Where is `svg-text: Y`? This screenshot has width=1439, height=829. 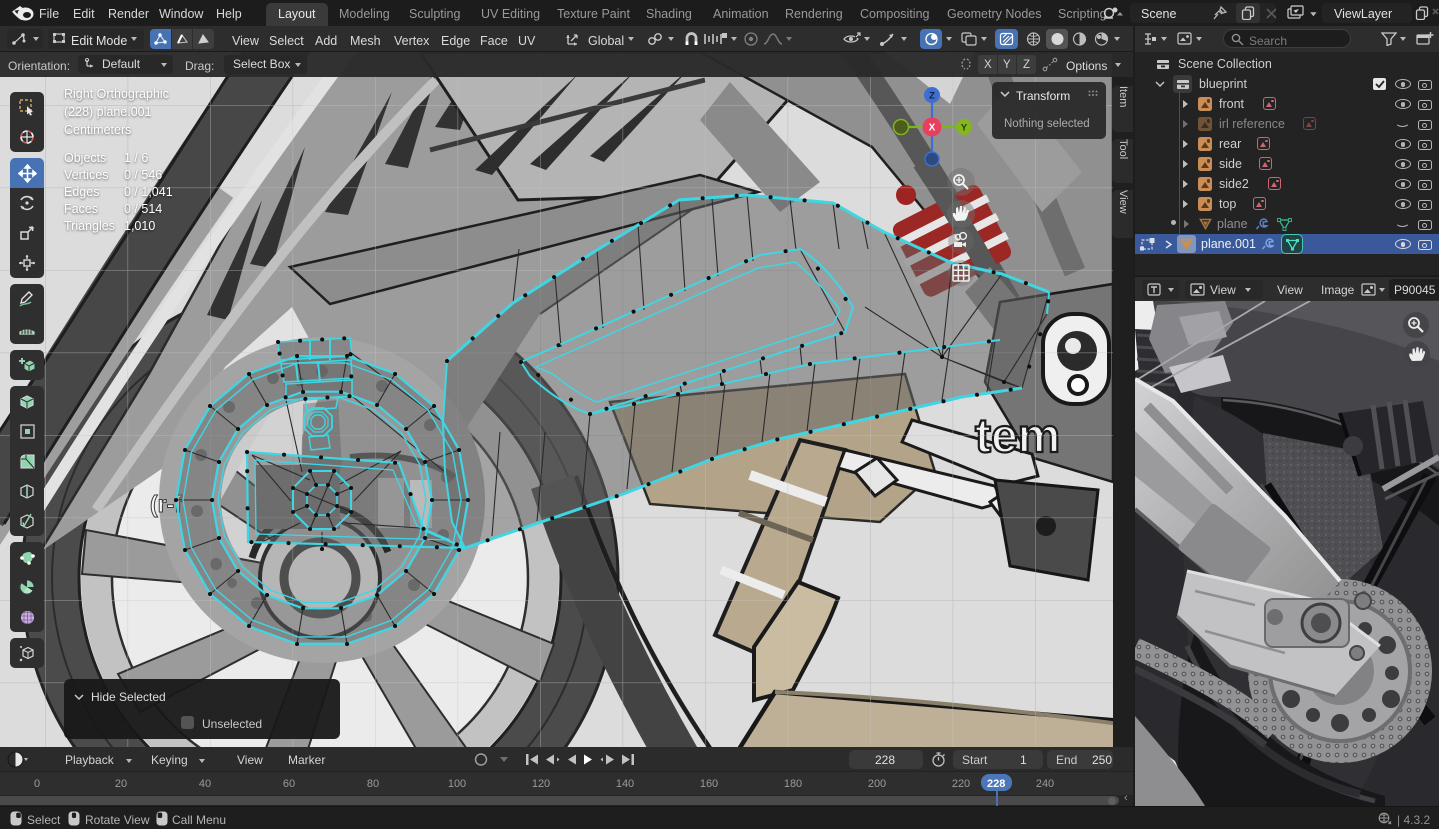
svg-text: Y is located at coordinates (964, 128).